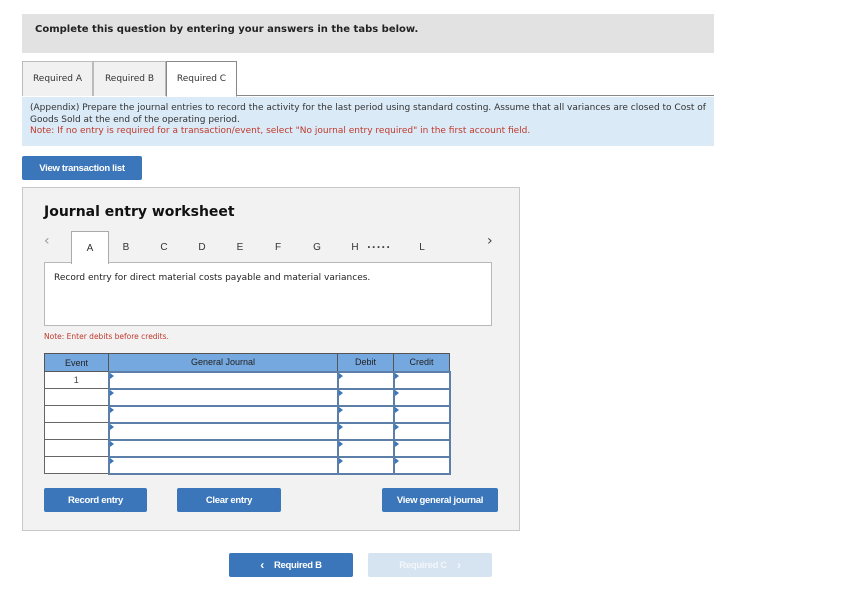 The image size is (867, 603). Describe the element at coordinates (82, 168) in the screenshot. I see `view-transaction-list-button: View transaction list` at that location.